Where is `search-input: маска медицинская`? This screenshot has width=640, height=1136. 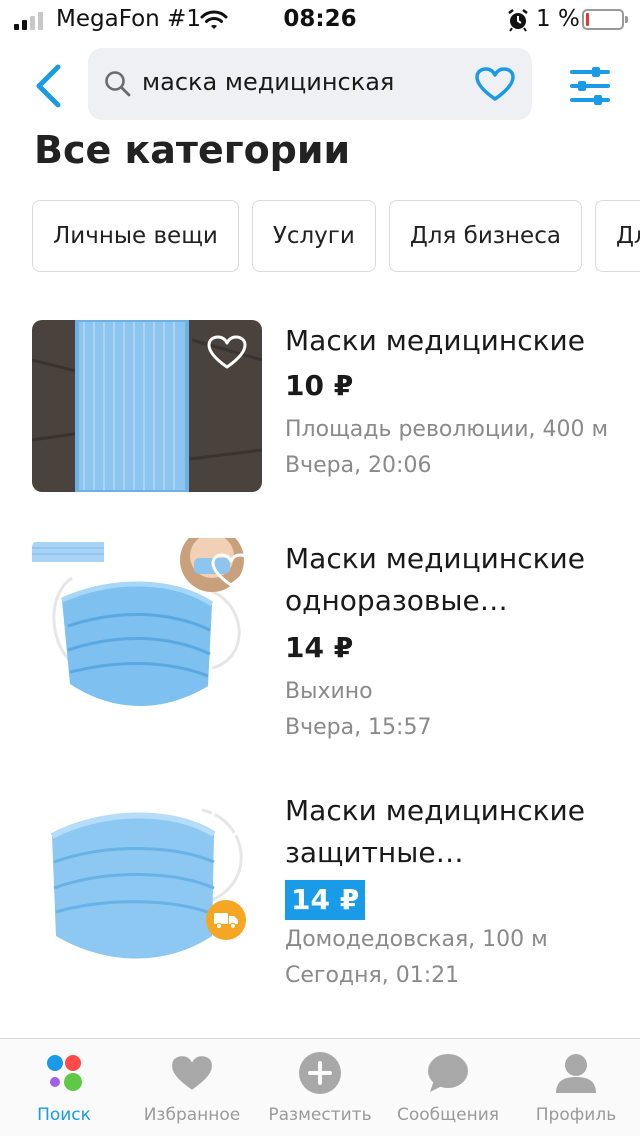
search-input: маска медицинская is located at coordinates (310, 84).